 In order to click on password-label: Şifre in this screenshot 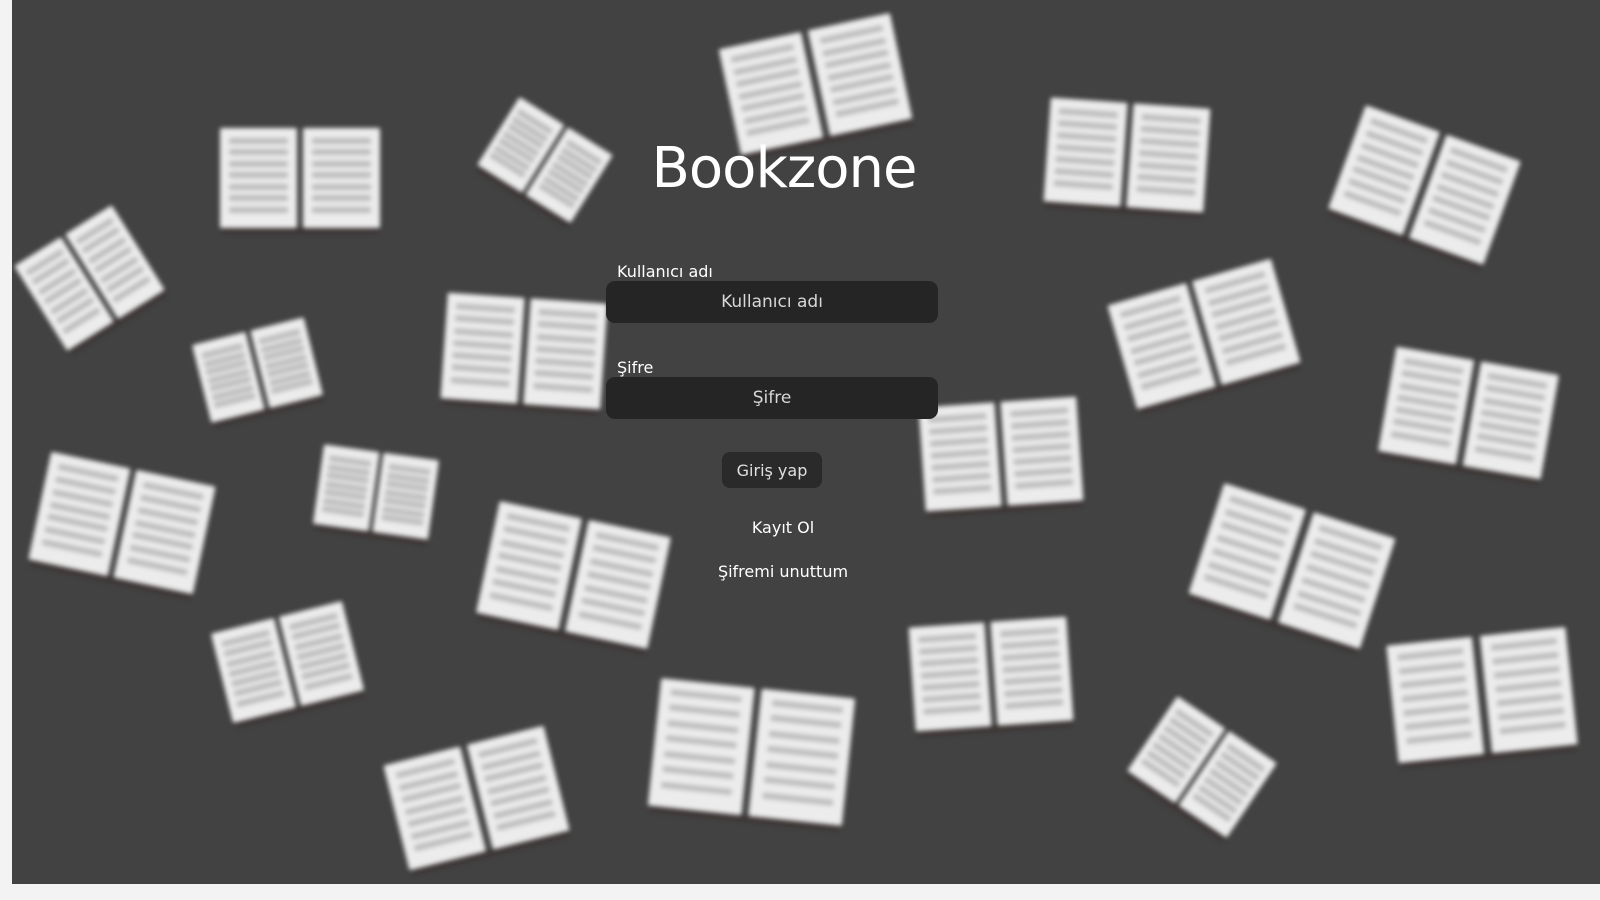, I will do `click(635, 367)`.